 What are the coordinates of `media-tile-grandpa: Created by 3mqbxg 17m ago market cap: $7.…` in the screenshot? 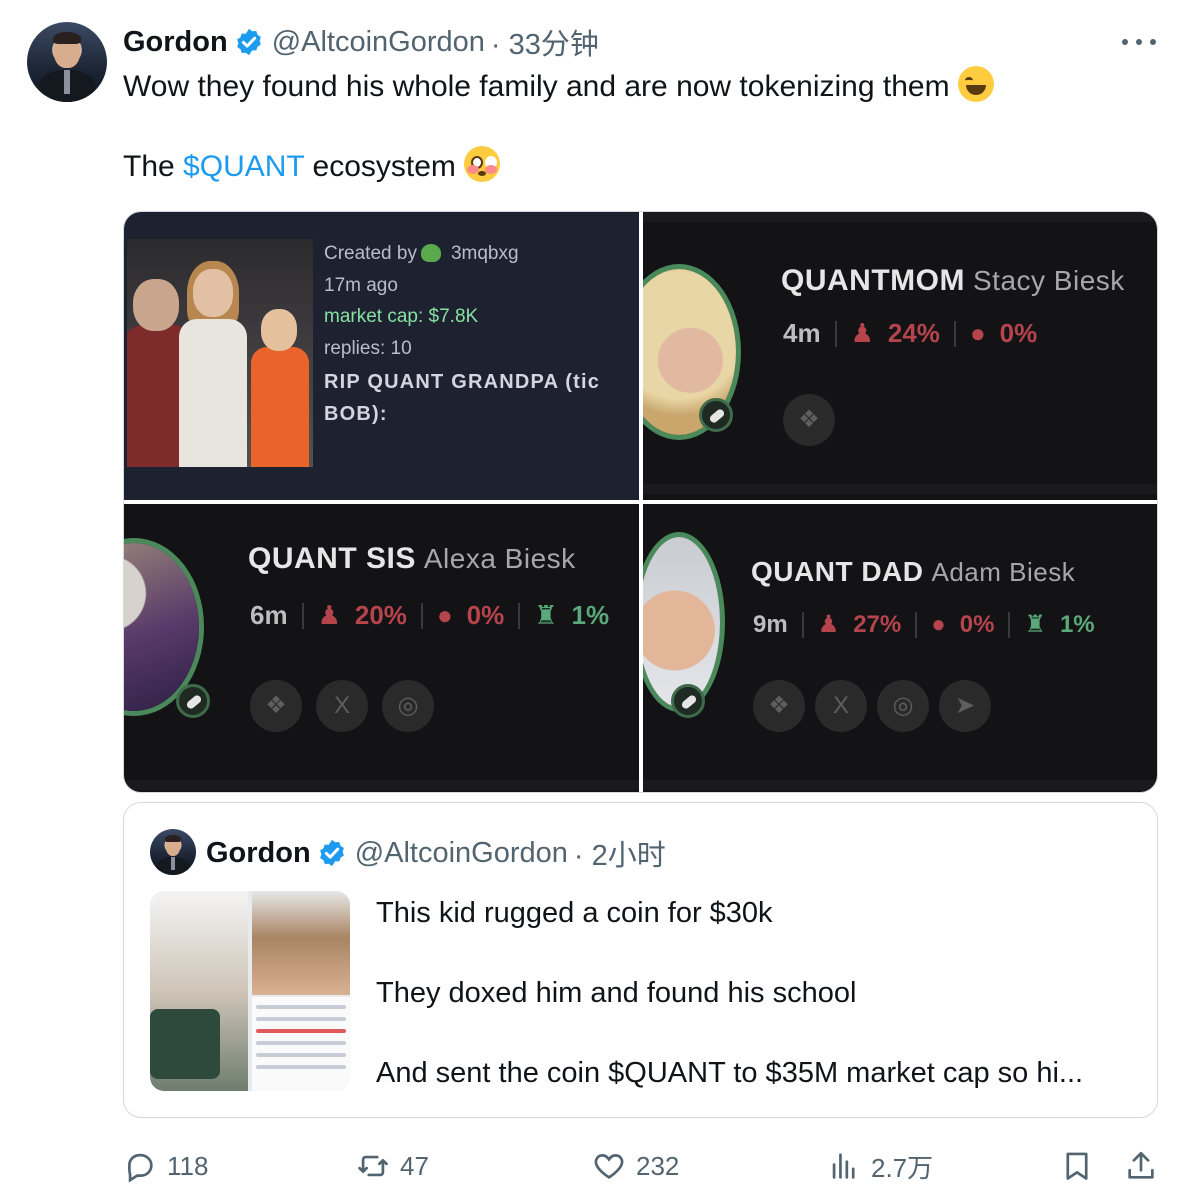 It's located at (381, 356).